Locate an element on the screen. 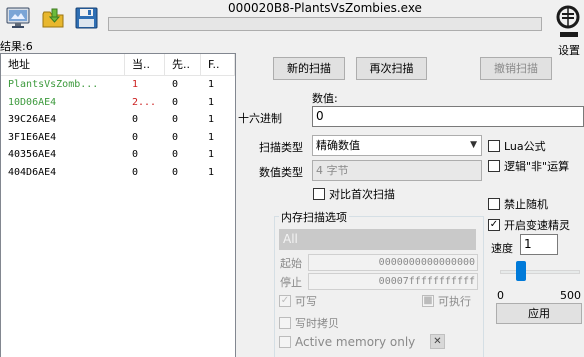  writable-label: 可写 is located at coordinates (306, 301).